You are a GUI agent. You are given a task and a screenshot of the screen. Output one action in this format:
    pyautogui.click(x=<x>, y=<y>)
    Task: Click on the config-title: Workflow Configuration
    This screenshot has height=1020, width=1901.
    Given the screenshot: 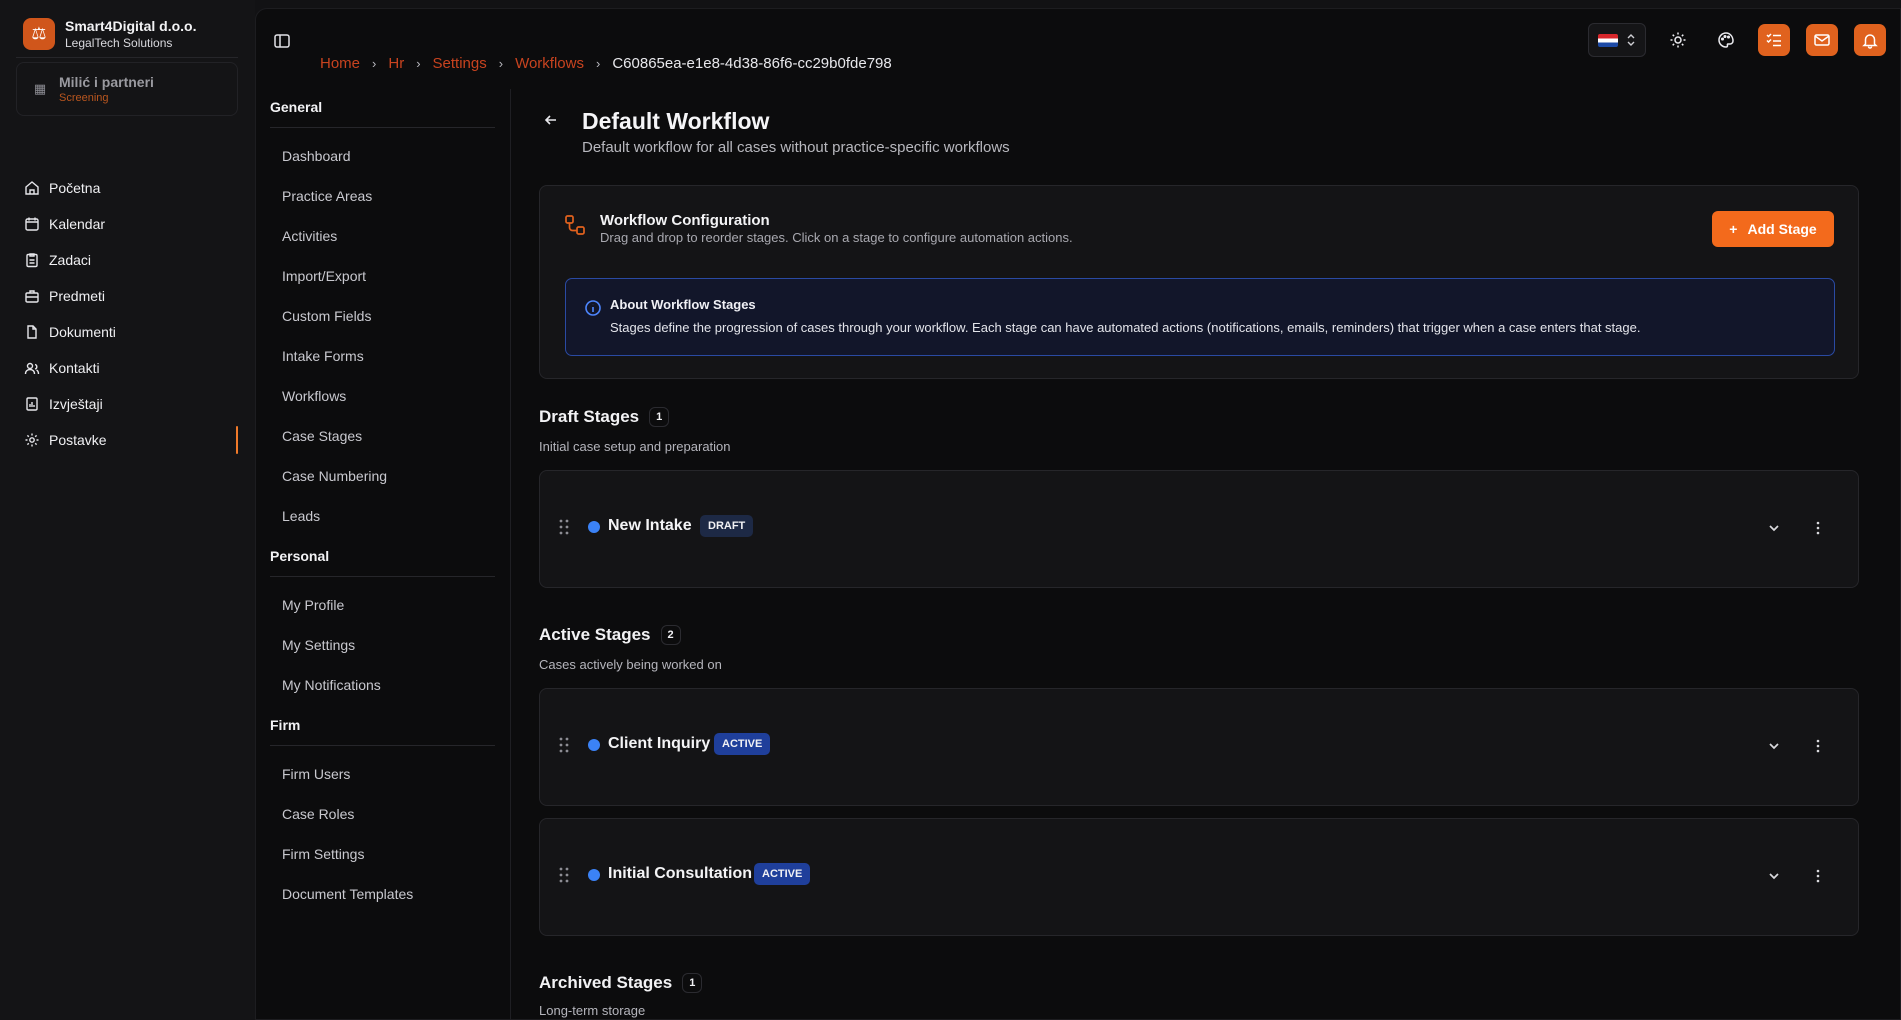 What is the action you would take?
    pyautogui.click(x=685, y=220)
    